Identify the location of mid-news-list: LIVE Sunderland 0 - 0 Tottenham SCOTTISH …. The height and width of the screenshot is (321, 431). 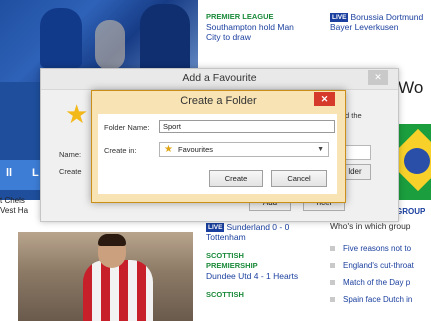
(266, 265).